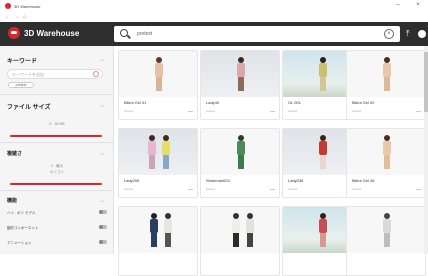 This screenshot has height=276, width=428. What do you see at coordinates (218, 180) in the screenshot?
I see `model-name: Workman003` at bounding box center [218, 180].